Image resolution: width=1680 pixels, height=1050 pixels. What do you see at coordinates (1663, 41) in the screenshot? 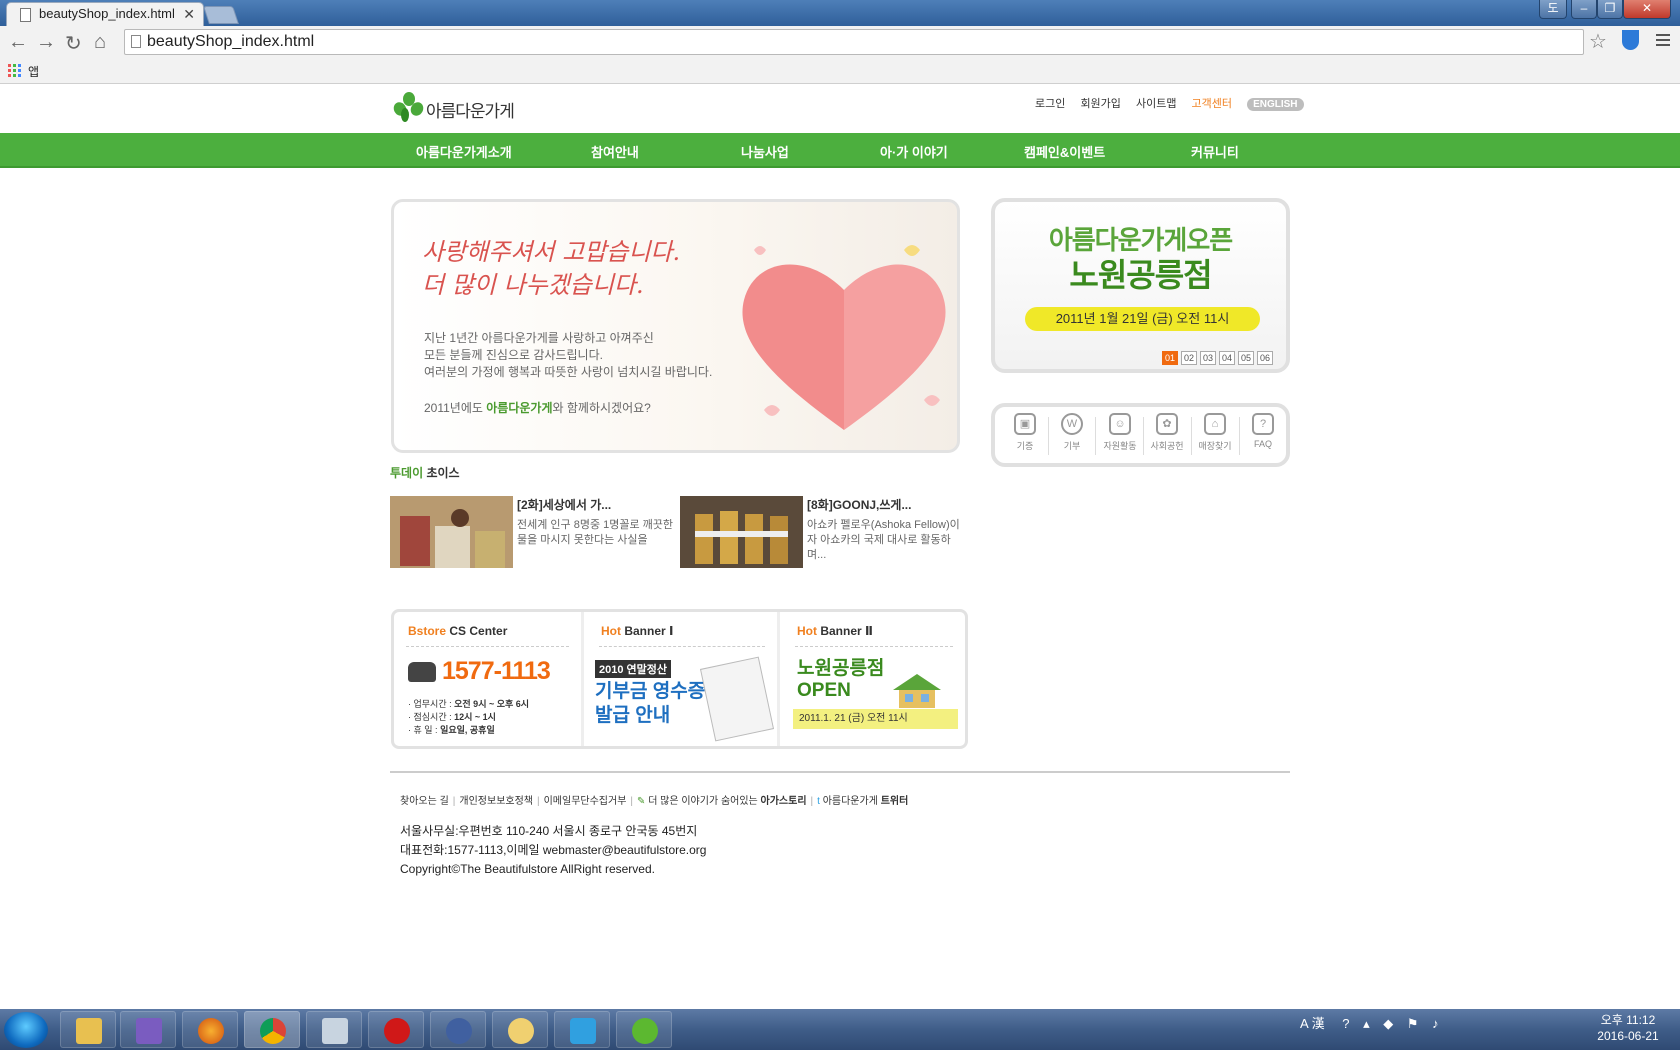
I see `chrome-menu-icon` at bounding box center [1663, 41].